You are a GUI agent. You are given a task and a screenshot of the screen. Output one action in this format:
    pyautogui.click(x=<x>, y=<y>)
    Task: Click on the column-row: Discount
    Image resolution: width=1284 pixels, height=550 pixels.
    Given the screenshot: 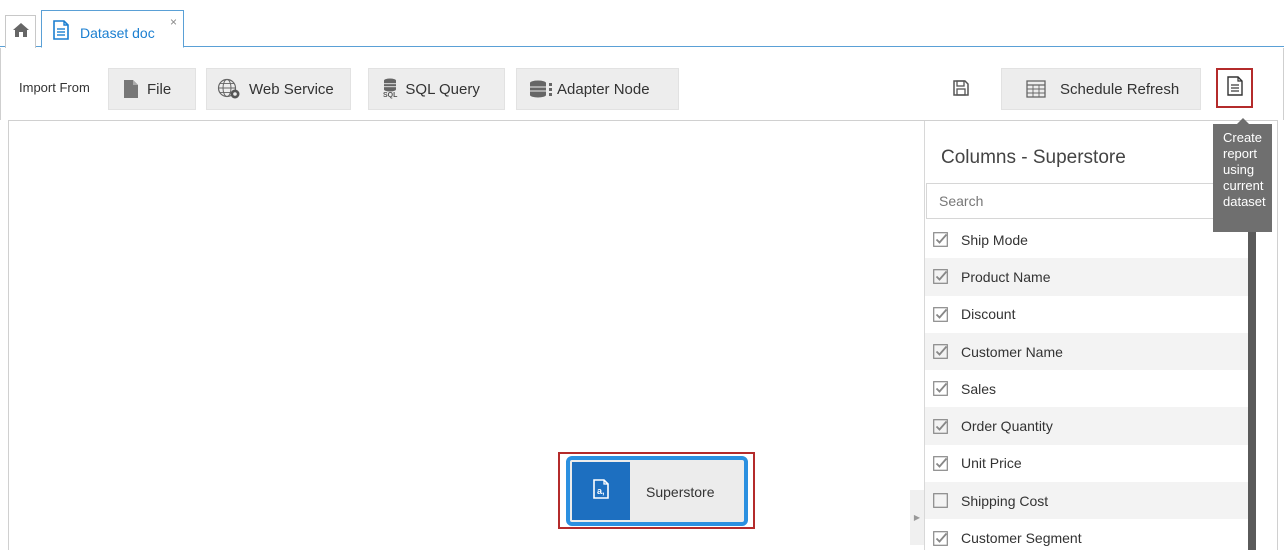 What is the action you would take?
    pyautogui.click(x=1087, y=314)
    